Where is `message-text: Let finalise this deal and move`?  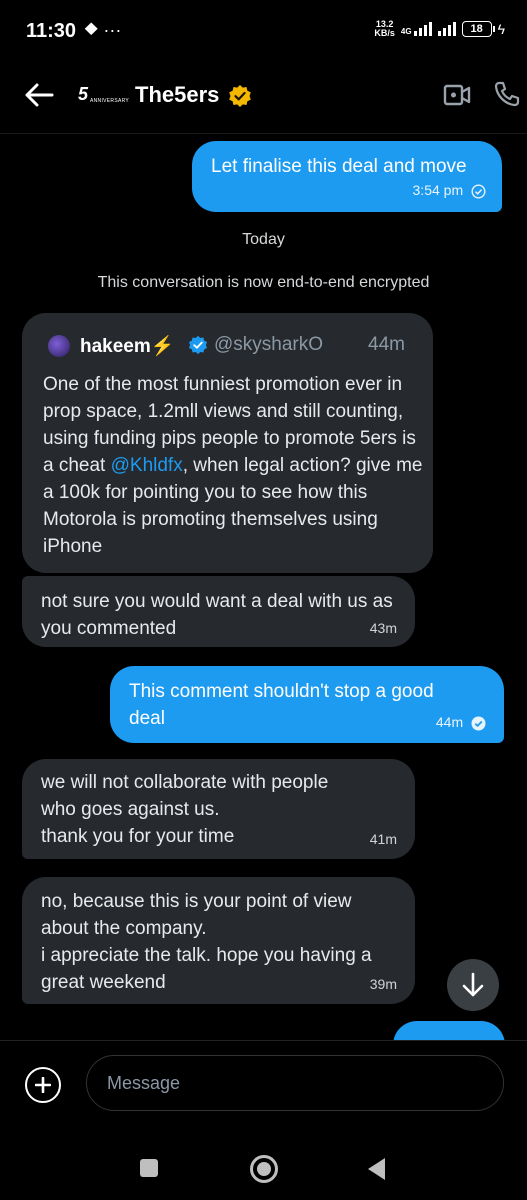
message-text: Let finalise this deal and move is located at coordinates (339, 166).